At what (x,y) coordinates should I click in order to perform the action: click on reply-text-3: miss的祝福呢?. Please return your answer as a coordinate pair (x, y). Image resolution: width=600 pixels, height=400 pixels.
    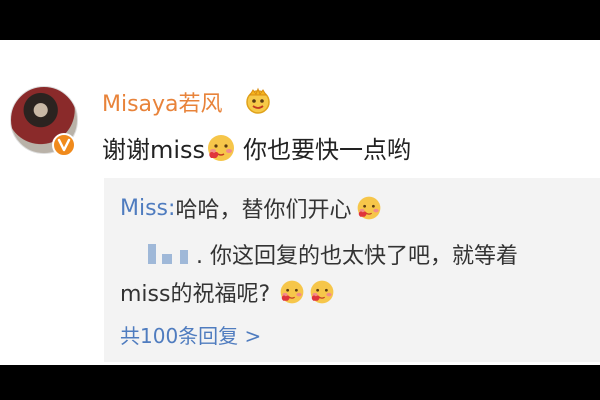
    Looking at the image, I should click on (195, 294).